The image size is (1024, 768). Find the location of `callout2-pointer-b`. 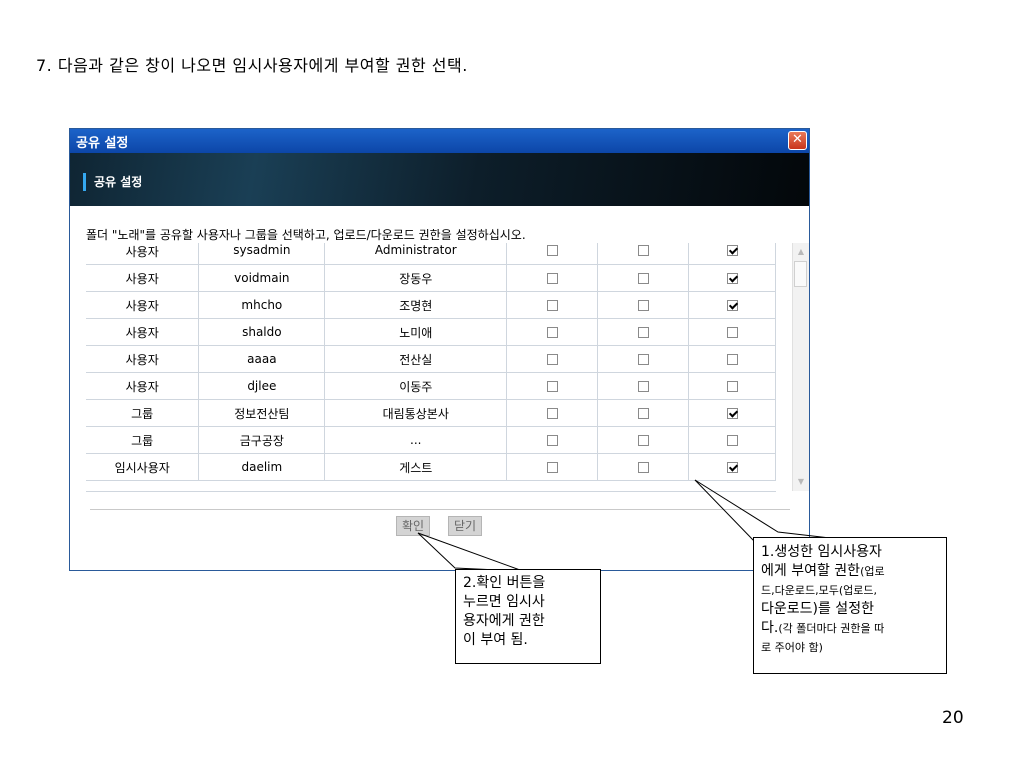

callout2-pointer-b is located at coordinates (469, 551).